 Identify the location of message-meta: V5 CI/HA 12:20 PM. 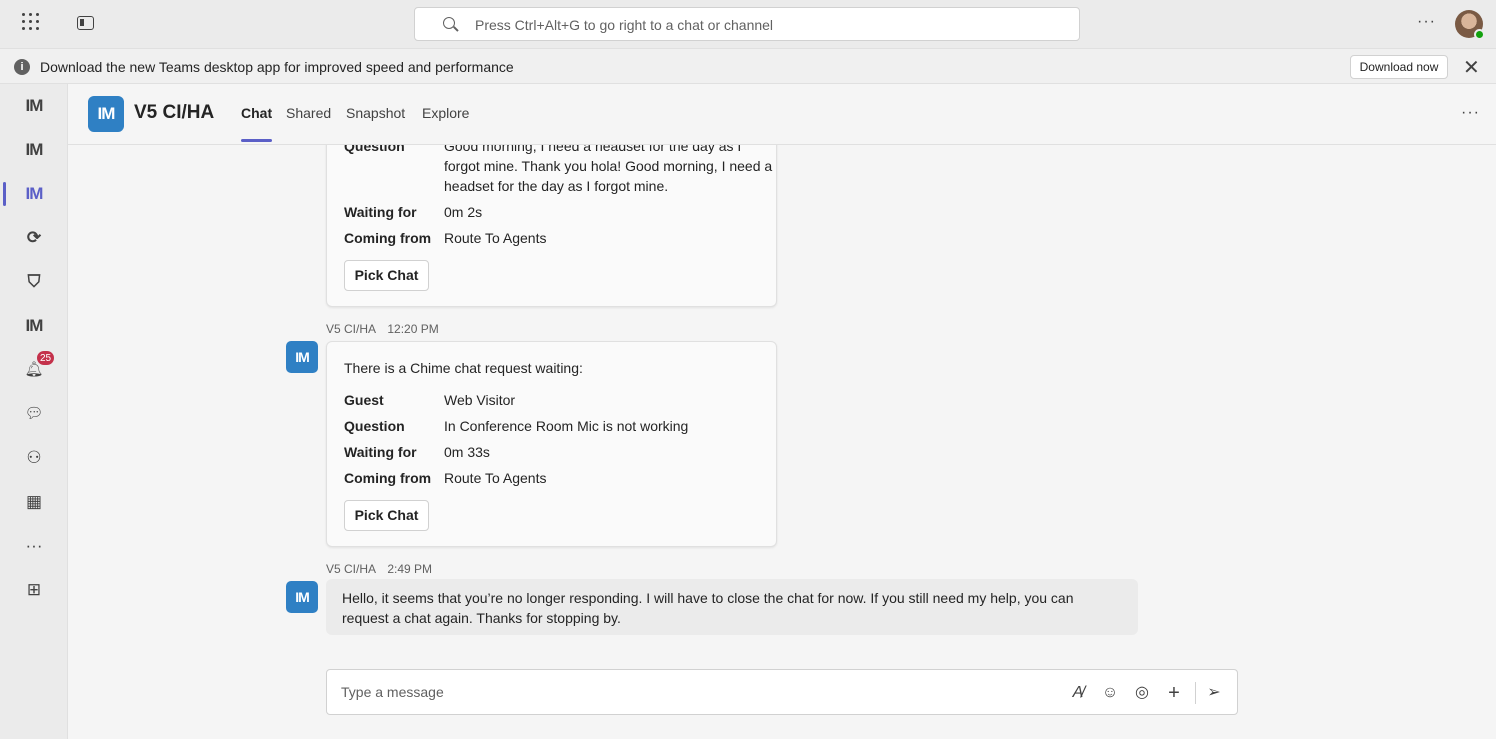
(386, 329).